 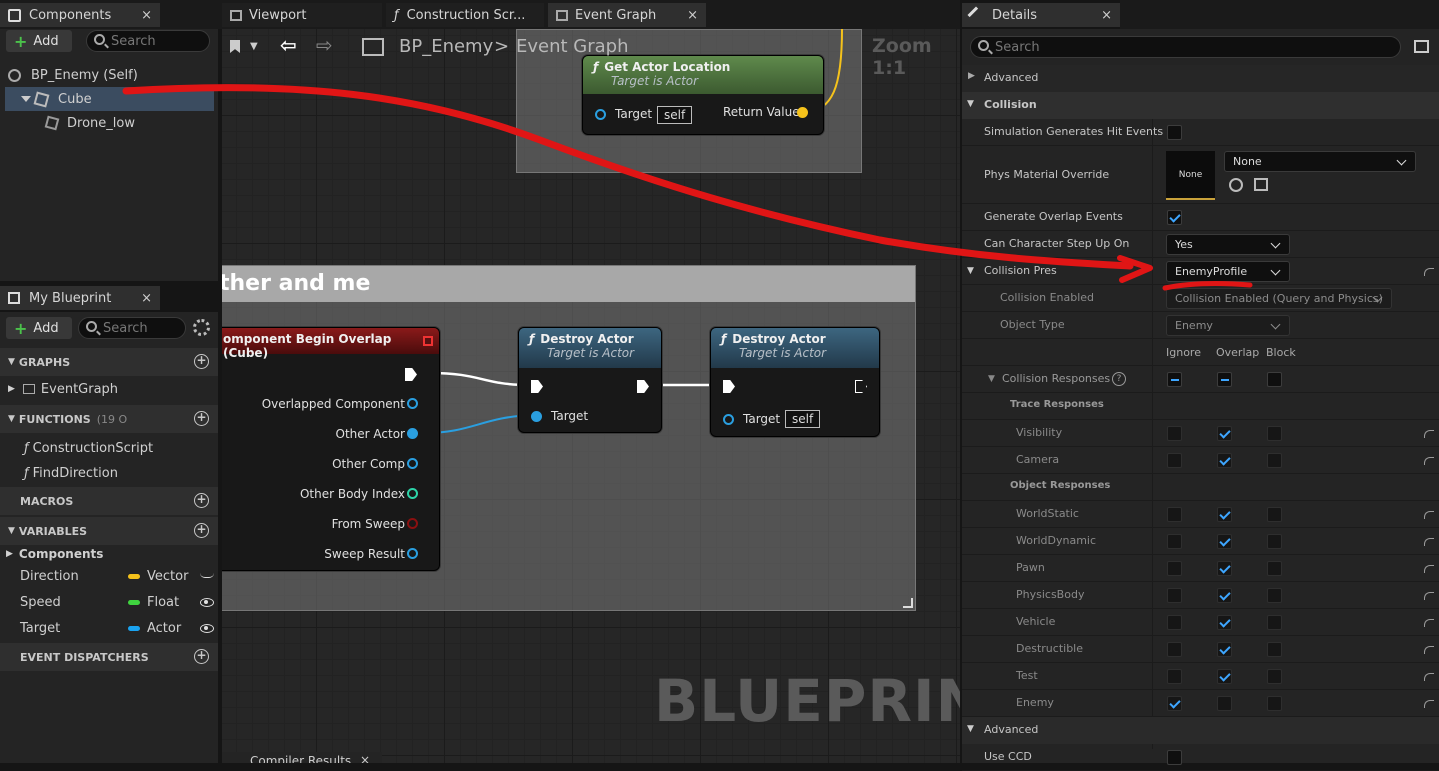 I want to click on overlapped-component-pin, so click(x=412, y=403).